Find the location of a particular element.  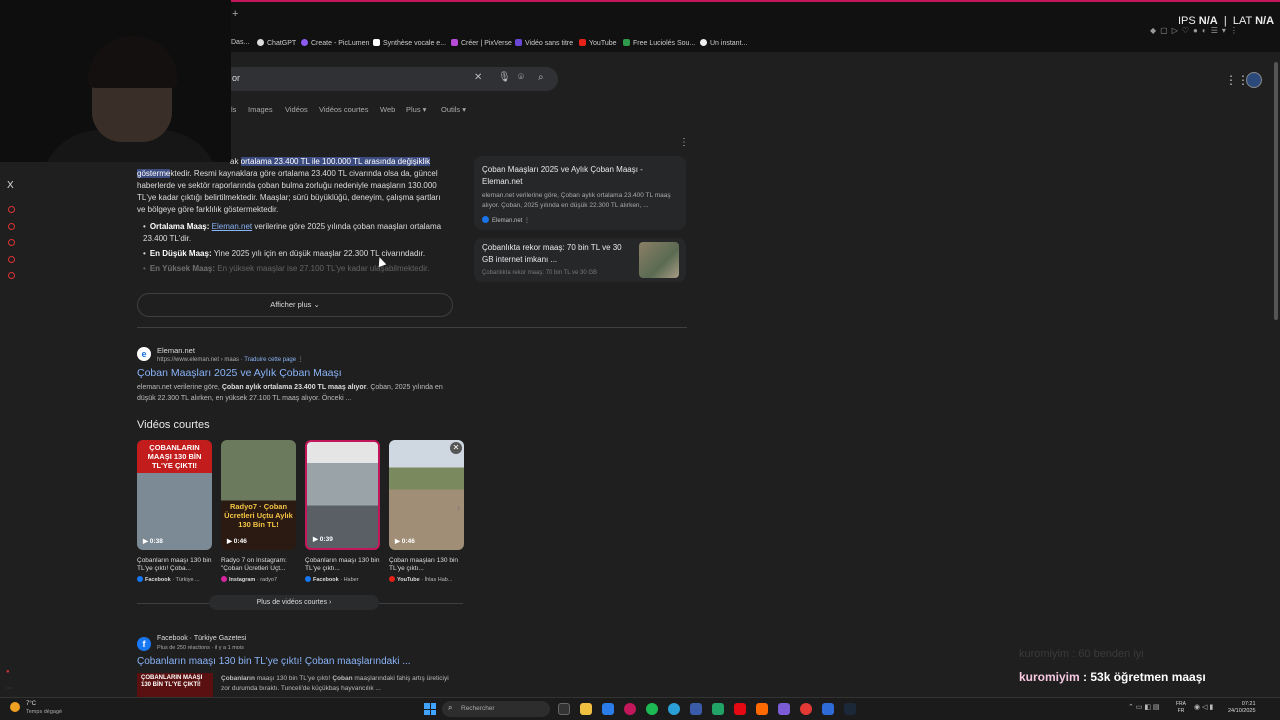

facebook-icon: f is located at coordinates (144, 644).